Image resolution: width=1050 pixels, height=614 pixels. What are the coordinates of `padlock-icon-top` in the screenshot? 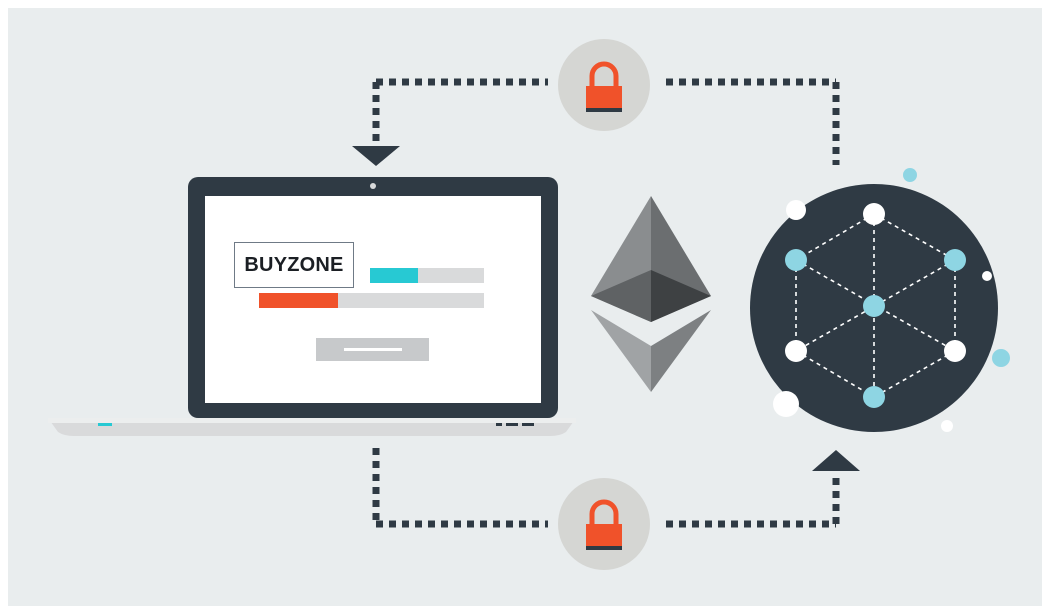 It's located at (604, 85).